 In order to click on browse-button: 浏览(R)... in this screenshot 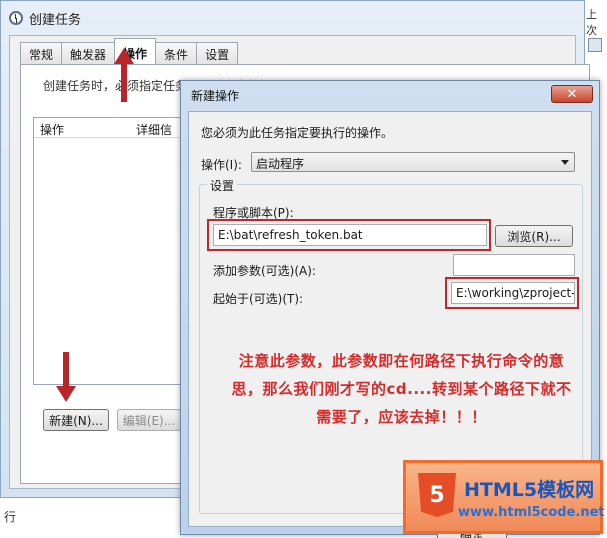, I will do `click(534, 236)`.